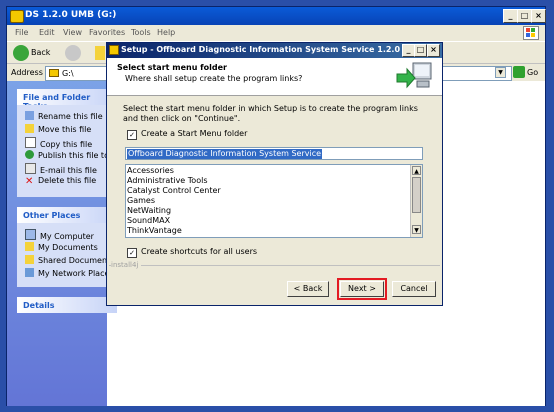  I want to click on list-item: NetWaiting, so click(149, 210).